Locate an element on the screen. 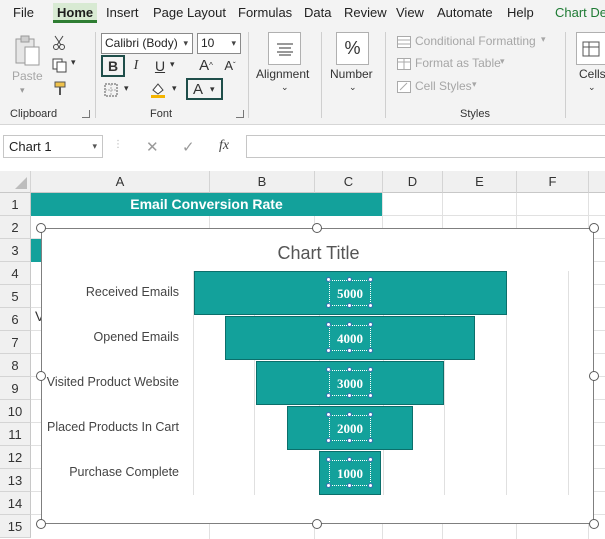 The image size is (605, 539). menu-view: View is located at coordinates (410, 13).